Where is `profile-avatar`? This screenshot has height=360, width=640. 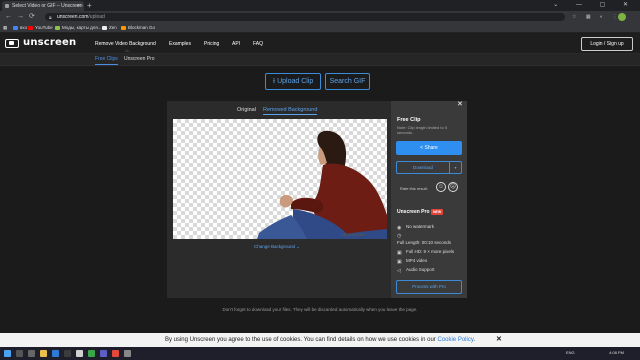
profile-avatar is located at coordinates (622, 17).